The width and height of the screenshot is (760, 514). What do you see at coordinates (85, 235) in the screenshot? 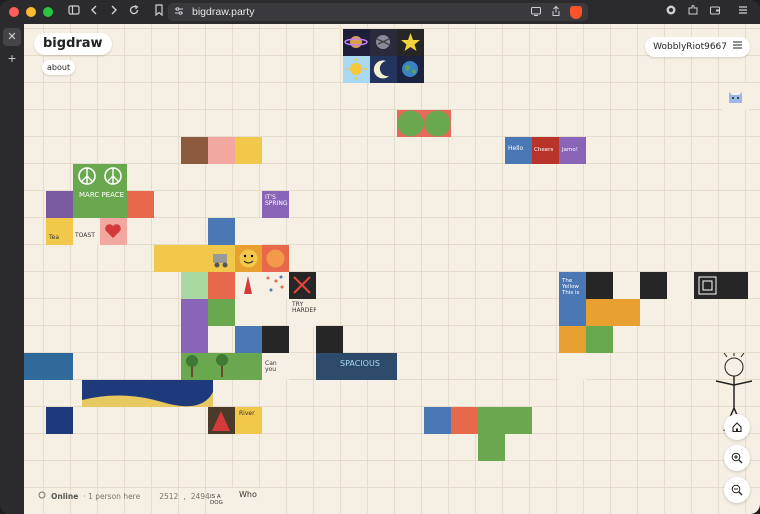
I see `tile-text: TOAST` at bounding box center [85, 235].